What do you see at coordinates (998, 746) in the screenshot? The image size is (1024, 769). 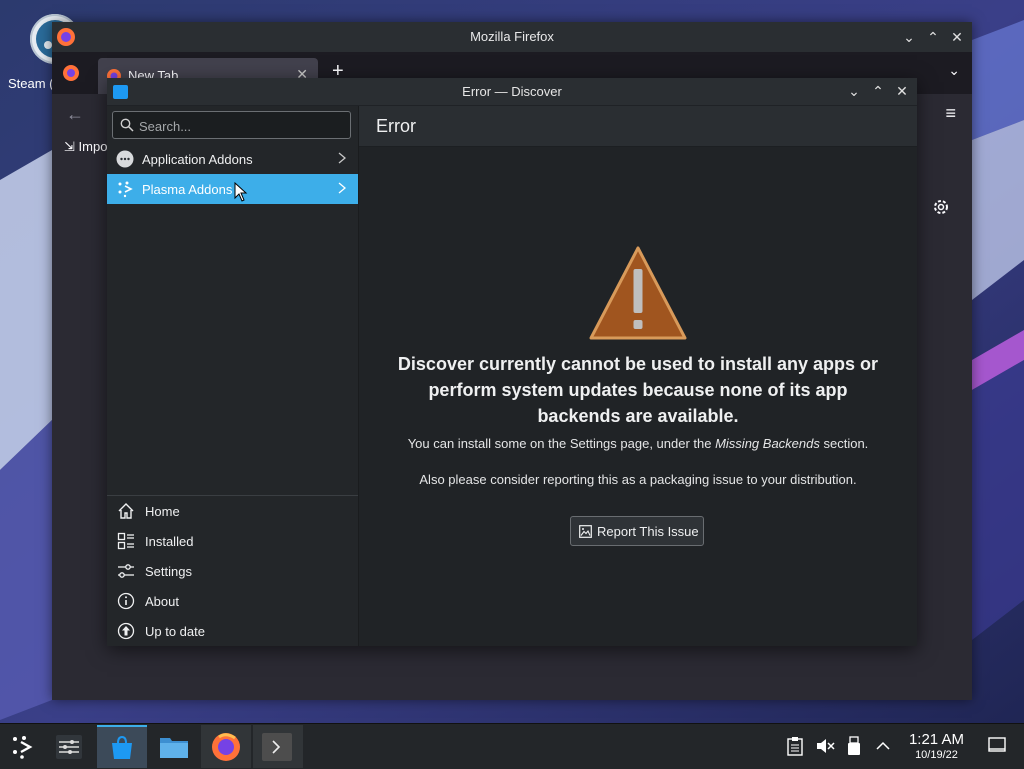 I see `show-desktop-icon` at bounding box center [998, 746].